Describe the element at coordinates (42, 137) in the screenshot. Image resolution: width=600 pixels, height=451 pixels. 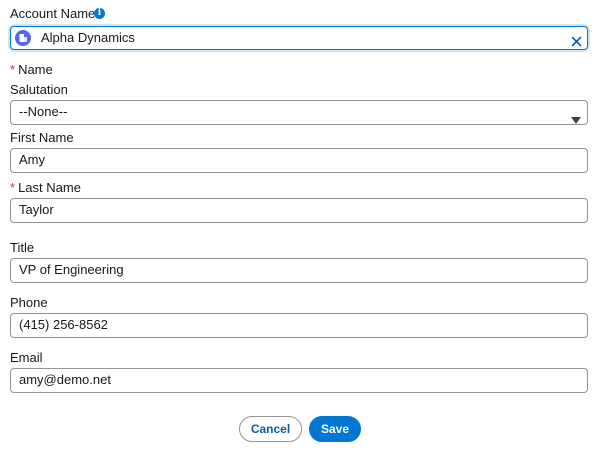
I see `first-name-label: First Name` at that location.